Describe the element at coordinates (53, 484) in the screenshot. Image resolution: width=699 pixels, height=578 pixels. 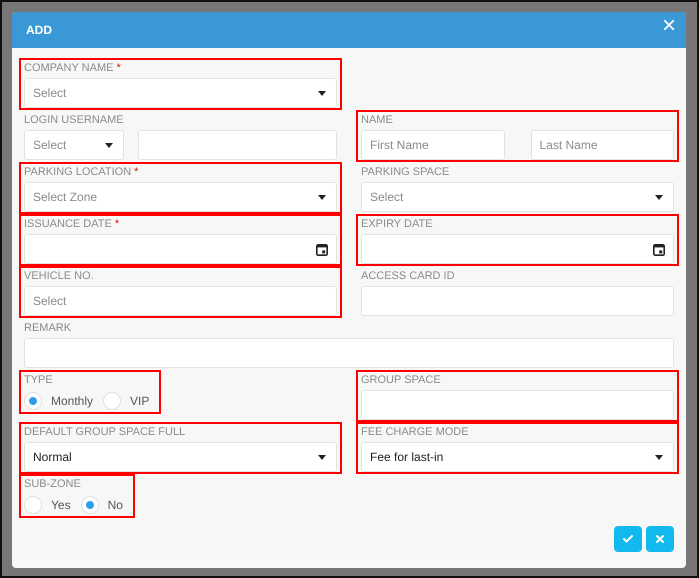
I see `field-label: SUB-ZONE` at that location.